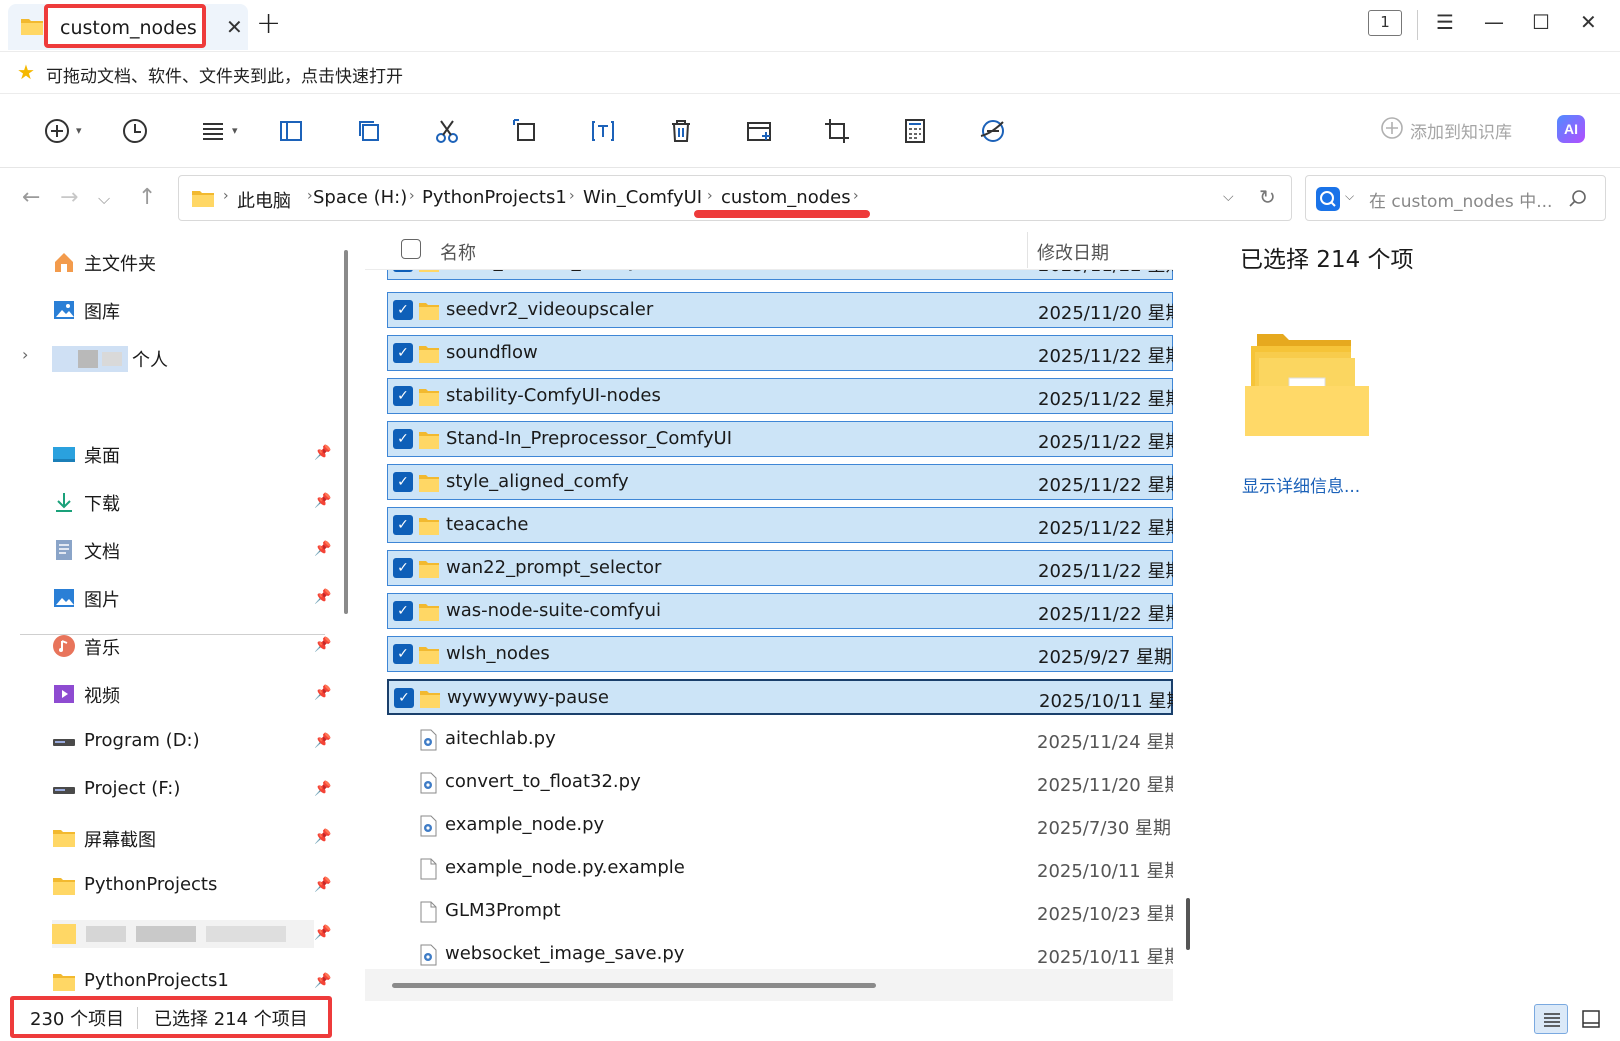 Image resolution: width=1620 pixels, height=1041 pixels. I want to click on recent-locations-button: ⌵, so click(104, 199).